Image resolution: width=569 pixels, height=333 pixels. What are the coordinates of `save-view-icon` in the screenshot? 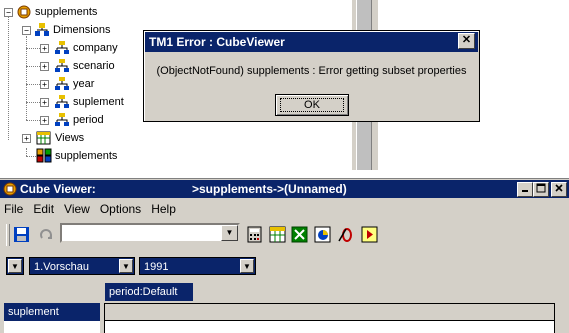 It's located at (21, 234).